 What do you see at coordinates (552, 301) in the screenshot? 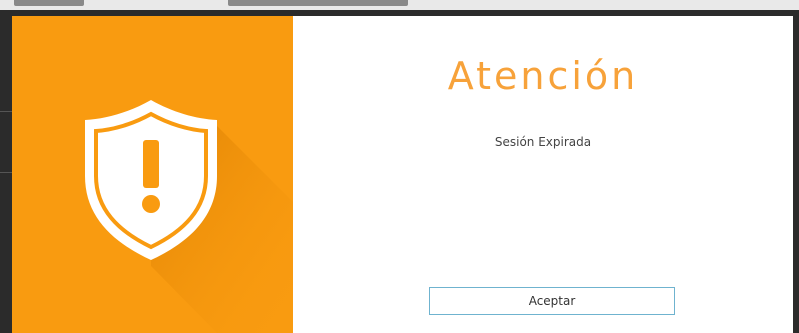
I see `accept-button: Aceptar` at bounding box center [552, 301].